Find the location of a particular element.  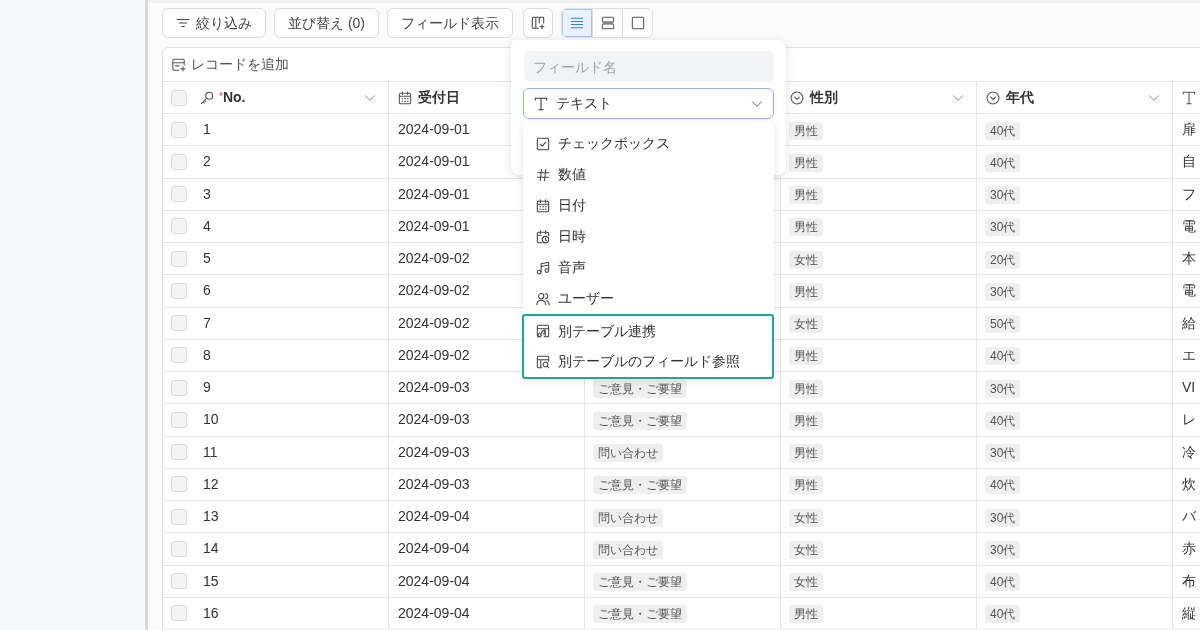

cell-text: フ is located at coordinates (1189, 194).